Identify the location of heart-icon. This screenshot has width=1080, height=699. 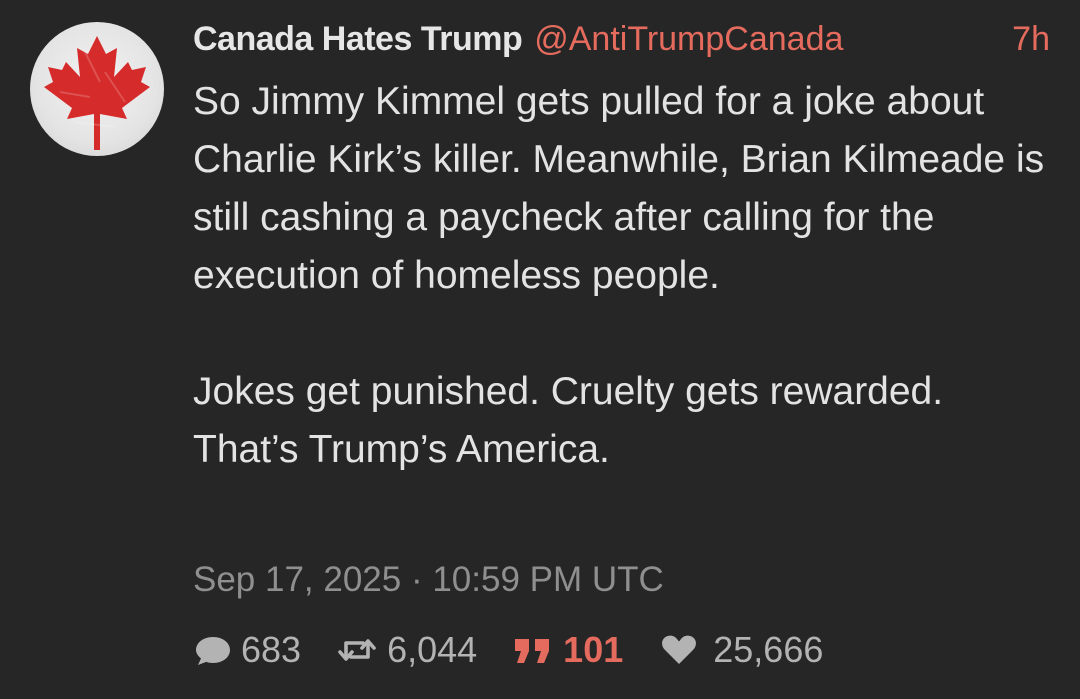
(679, 650).